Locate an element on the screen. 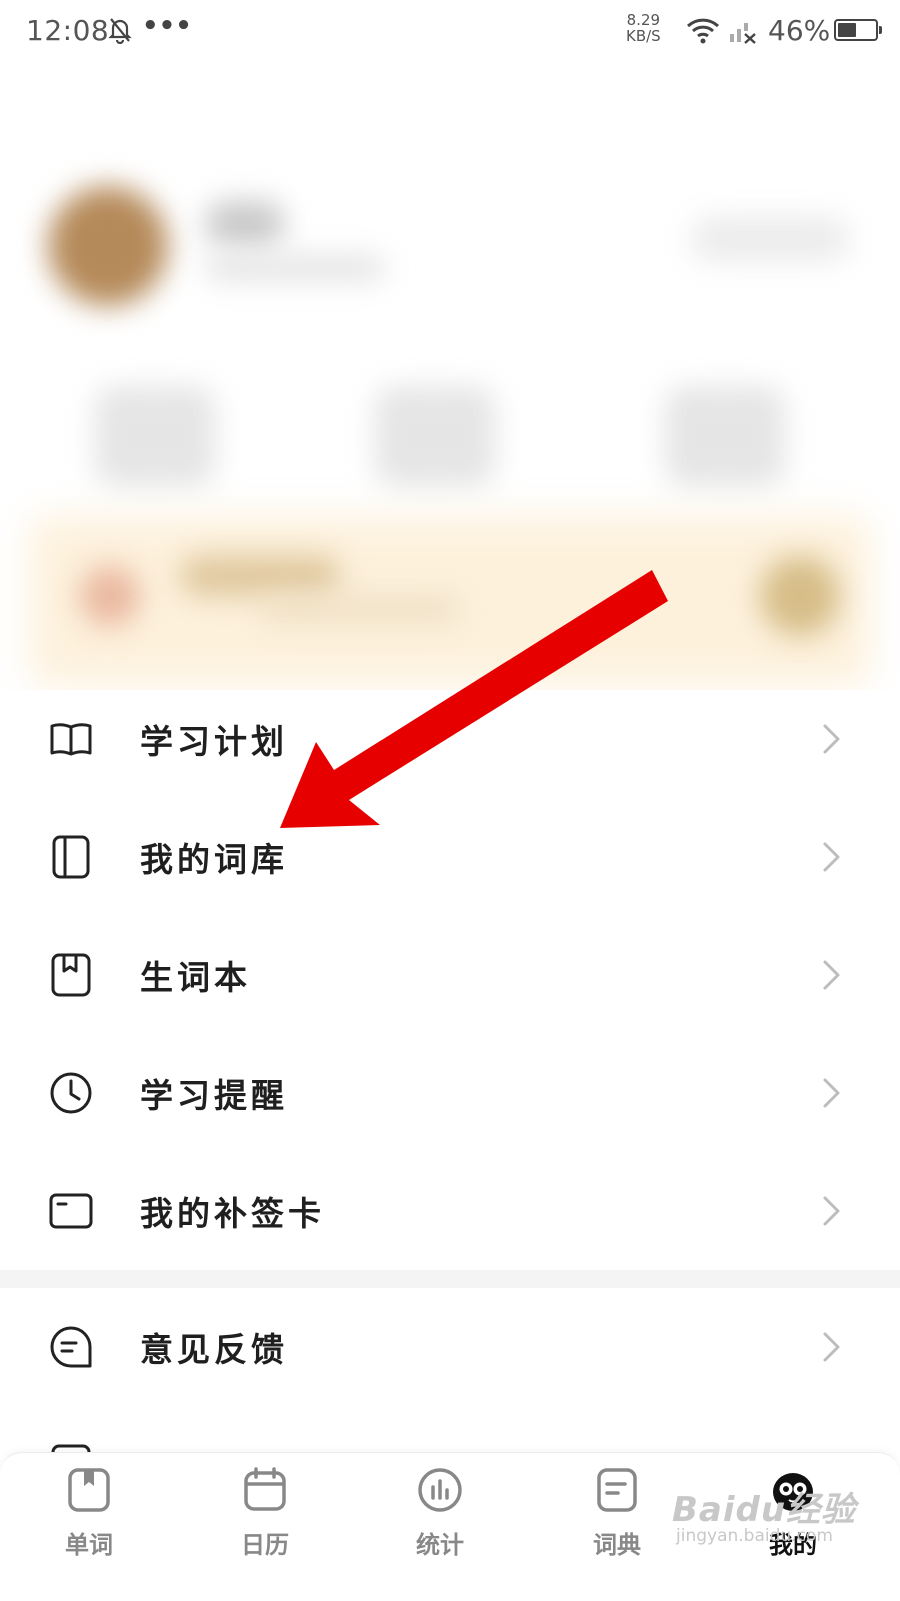 The image size is (900, 1601). tab-label: 单词 is located at coordinates (89, 1544).